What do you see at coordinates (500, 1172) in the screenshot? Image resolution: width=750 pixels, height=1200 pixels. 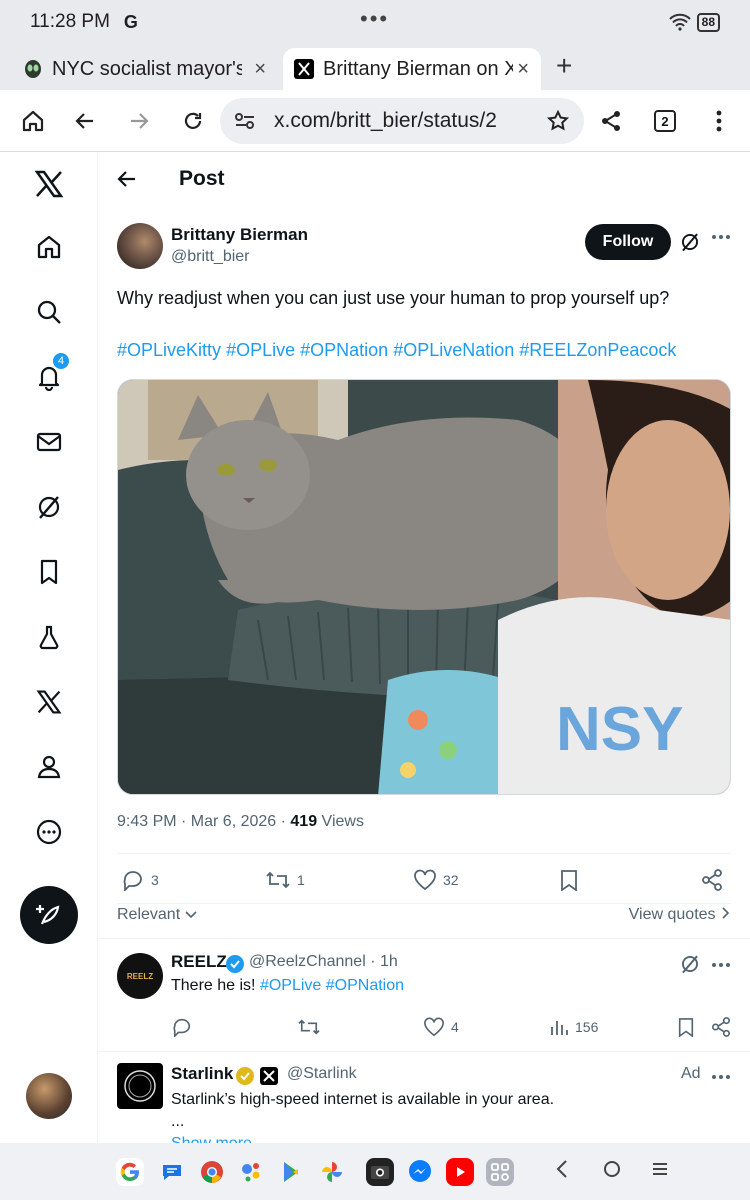 I see `app-drawer-icon` at bounding box center [500, 1172].